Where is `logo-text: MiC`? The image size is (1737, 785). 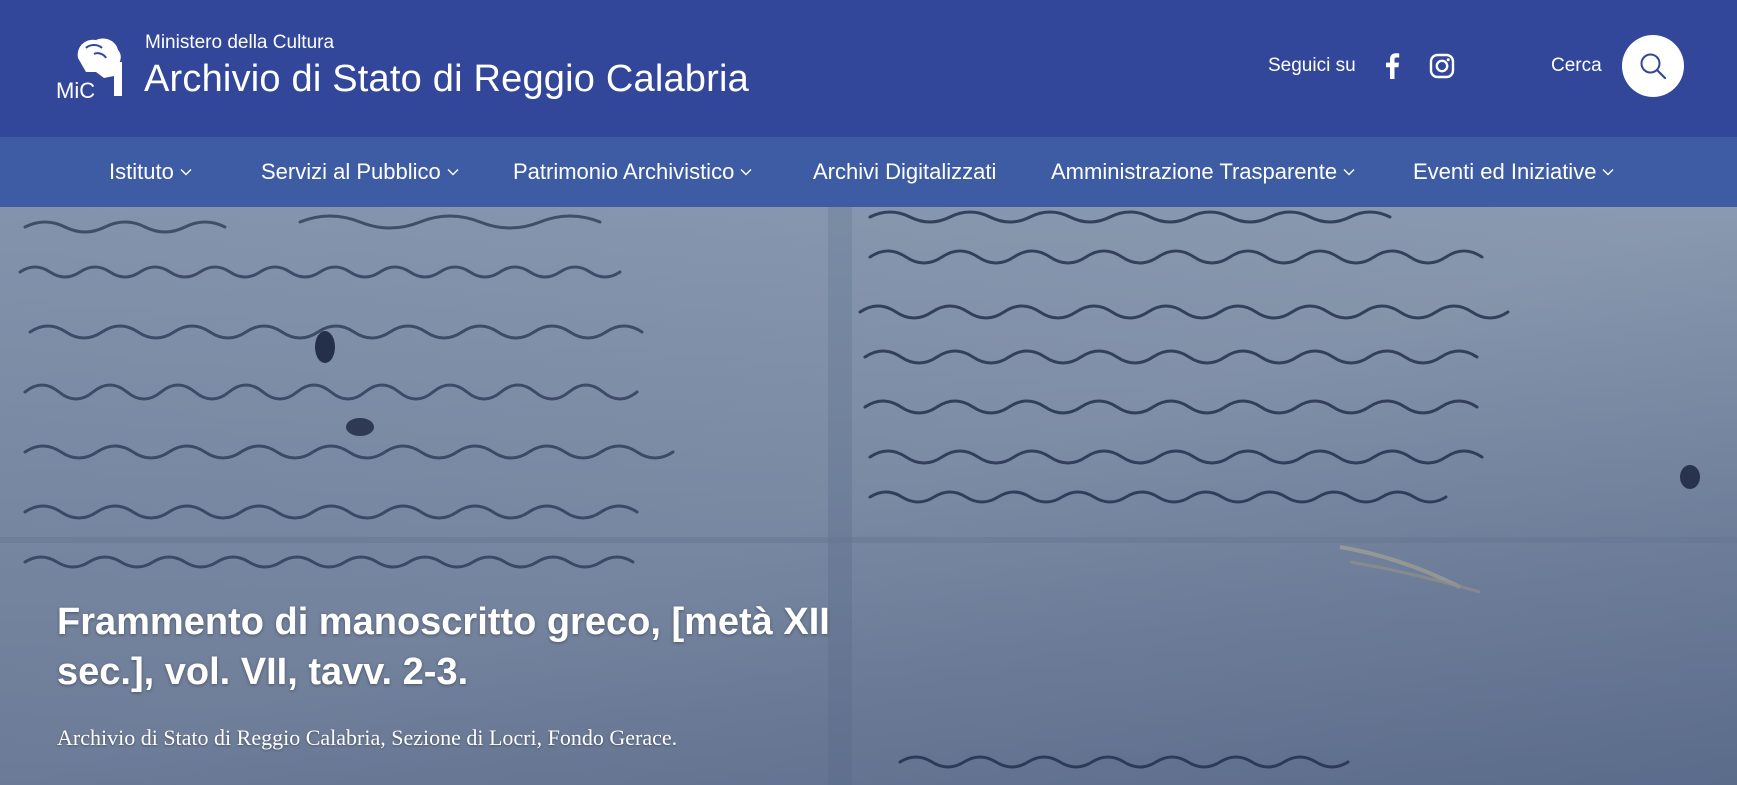
logo-text: MiC is located at coordinates (75, 90).